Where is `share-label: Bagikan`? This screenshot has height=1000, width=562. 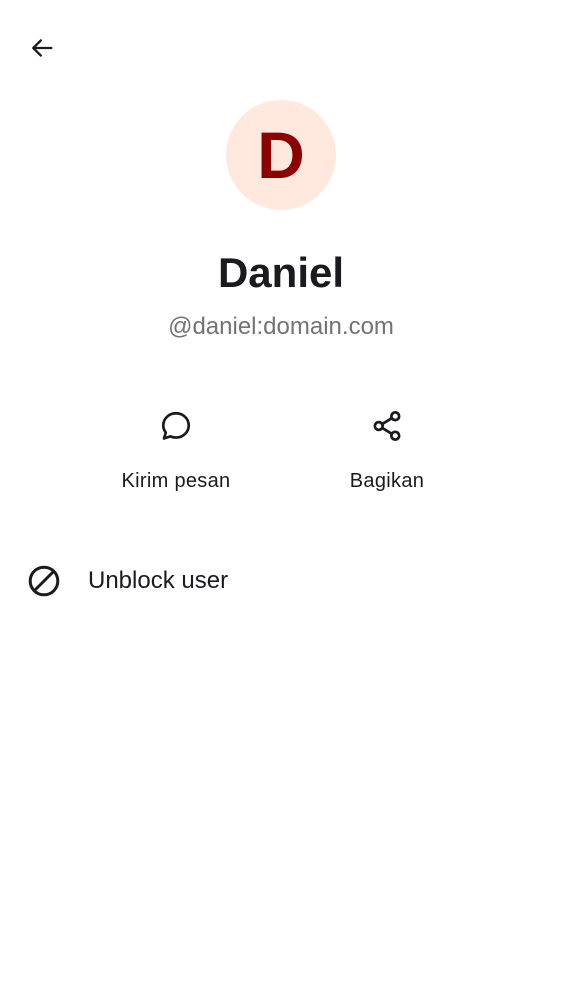
share-label: Bagikan is located at coordinates (387, 481).